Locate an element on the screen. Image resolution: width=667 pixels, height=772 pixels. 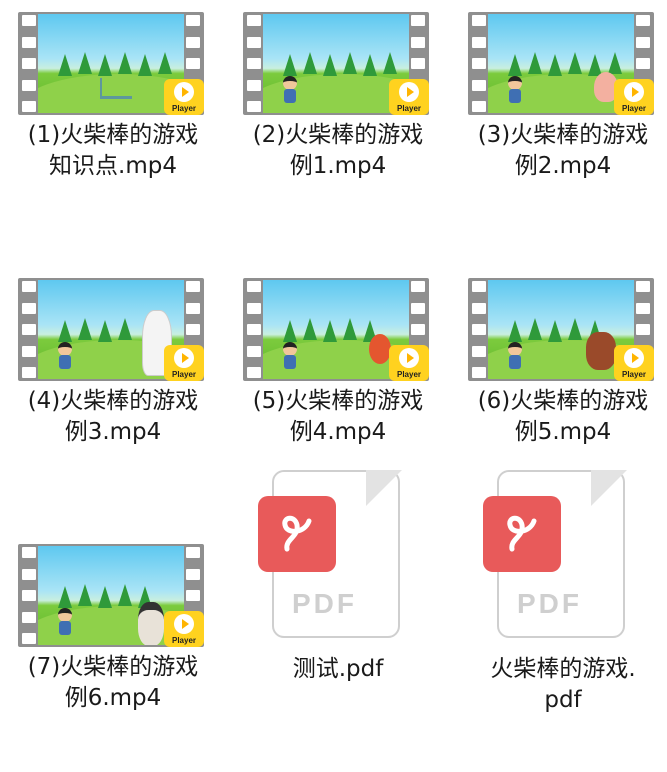
file-item-video-3: Player (3)火柴棒的游戏 例2.mp4 is located at coordinates (555, 120).